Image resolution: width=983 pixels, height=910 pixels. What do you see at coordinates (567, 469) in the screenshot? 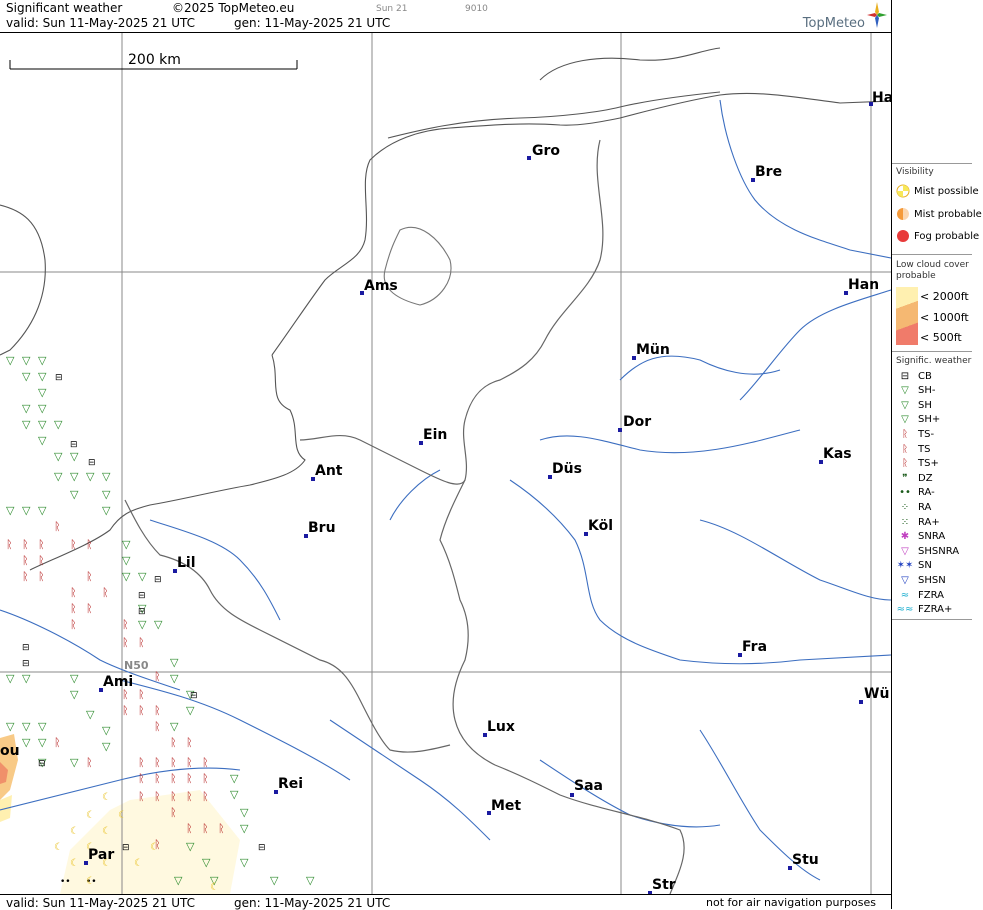
I see `city-label: Düs` at bounding box center [567, 469].